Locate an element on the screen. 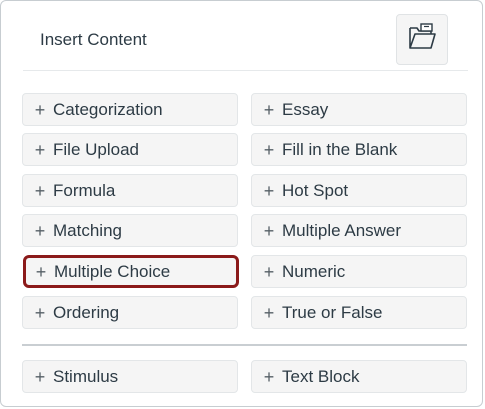  button-label: Ordering is located at coordinates (86, 312).